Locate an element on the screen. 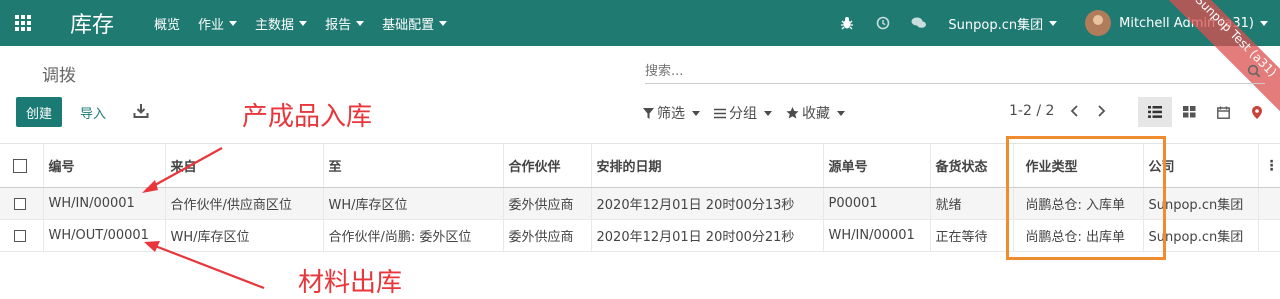  cell-to: 合作伙伴/尚鹏: 委外区位 is located at coordinates (412, 235).